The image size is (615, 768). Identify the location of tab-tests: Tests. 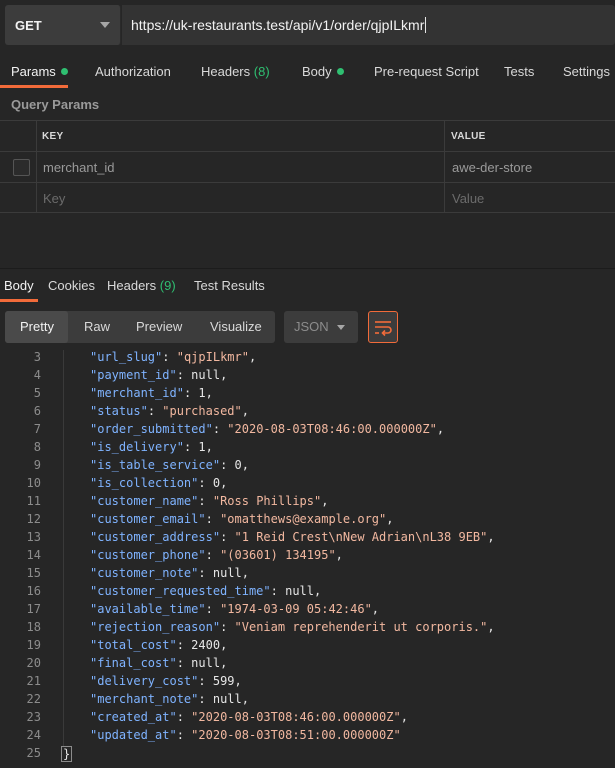
(519, 71).